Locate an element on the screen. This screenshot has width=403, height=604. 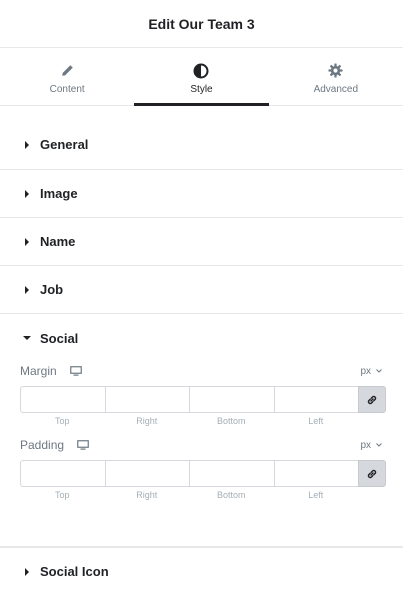
padding-input-labels: Top Right Bottom Left is located at coordinates (203, 495).